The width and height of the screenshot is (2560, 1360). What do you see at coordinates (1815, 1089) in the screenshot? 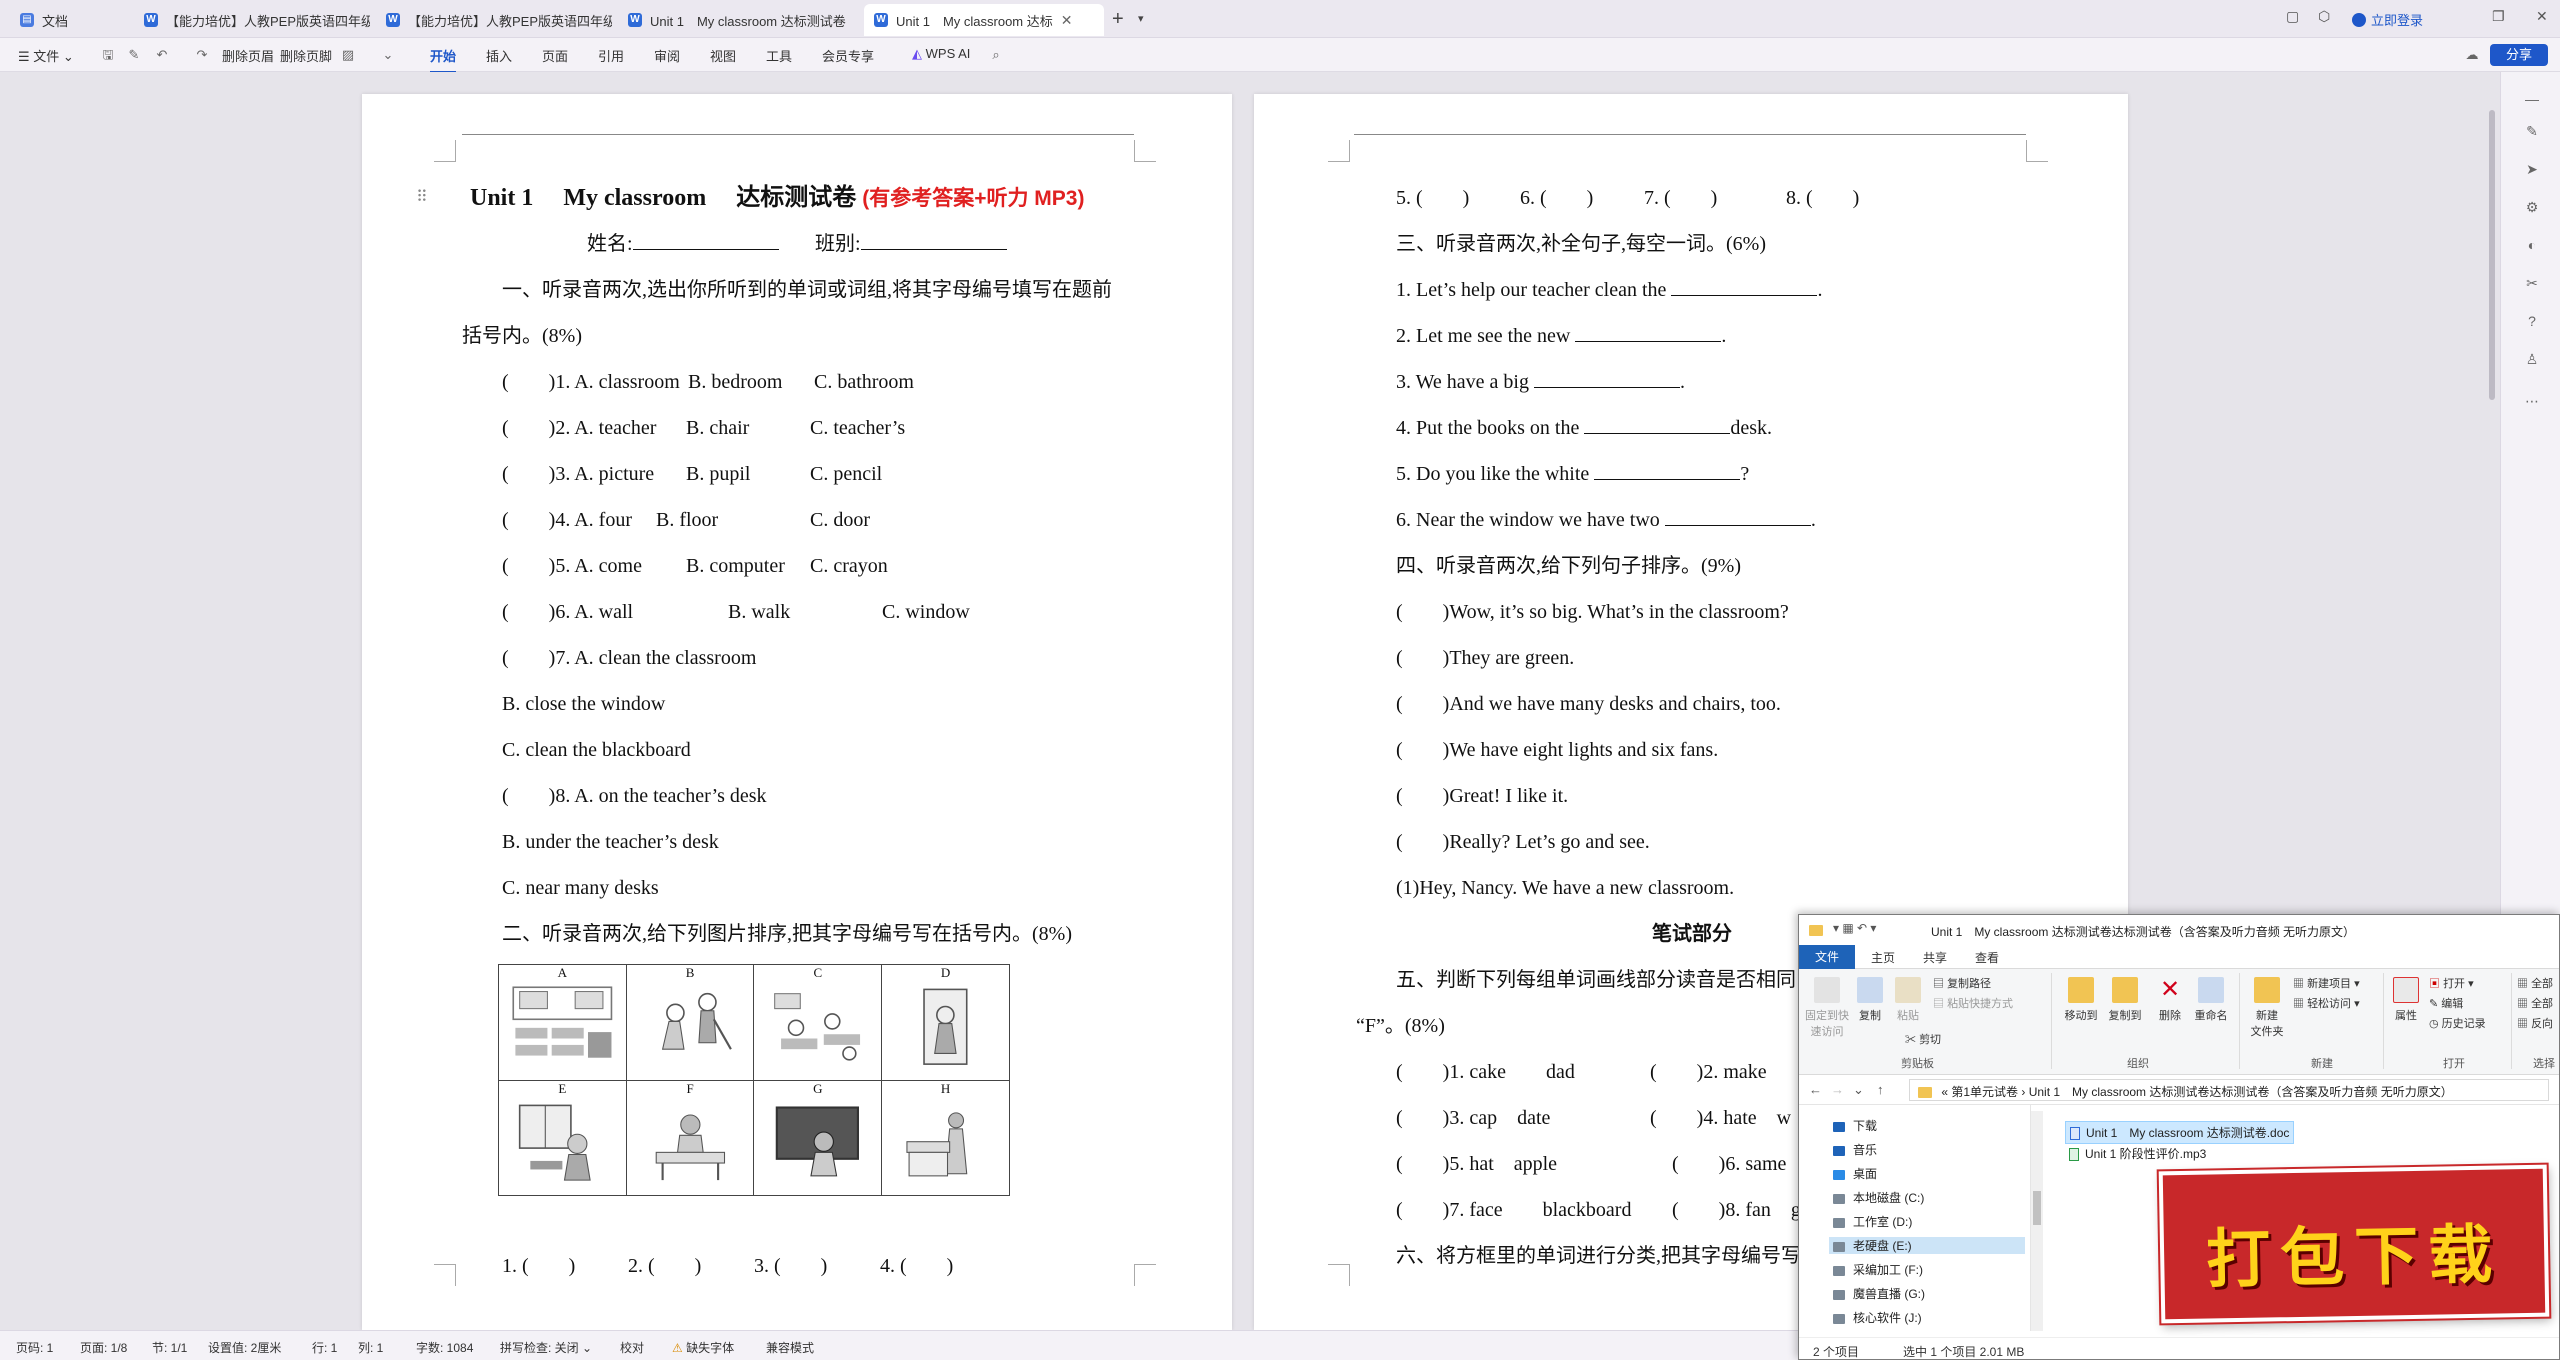
I see `back-arrow-icon: ←` at bounding box center [1815, 1089].